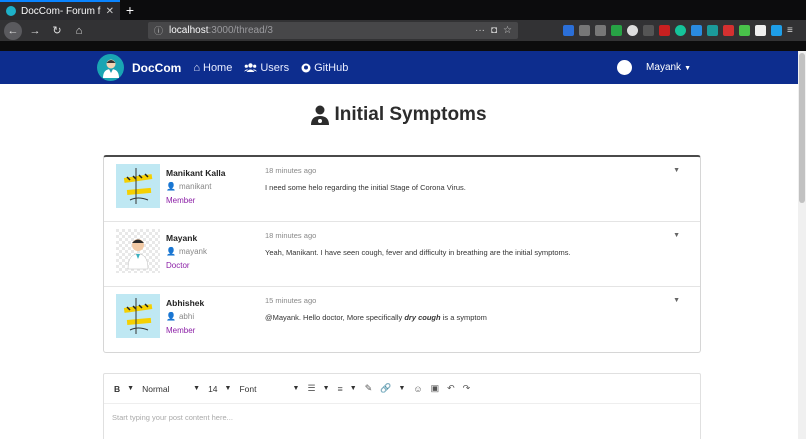 This screenshot has height=439, width=806. What do you see at coordinates (792, 30) in the screenshot?
I see `menu-icon: ≡` at bounding box center [792, 30].